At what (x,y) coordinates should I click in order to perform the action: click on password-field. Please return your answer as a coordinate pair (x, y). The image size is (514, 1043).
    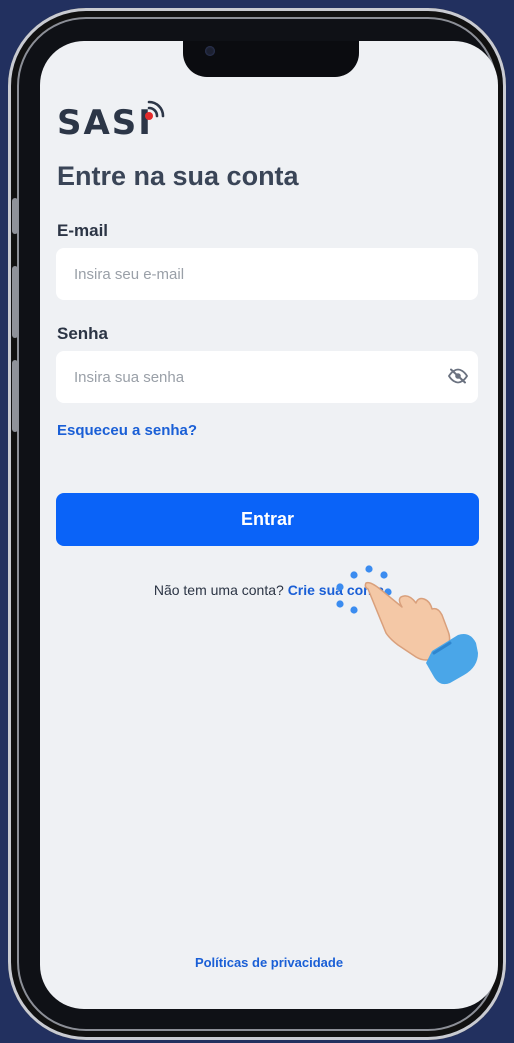
    Looking at the image, I should click on (267, 377).